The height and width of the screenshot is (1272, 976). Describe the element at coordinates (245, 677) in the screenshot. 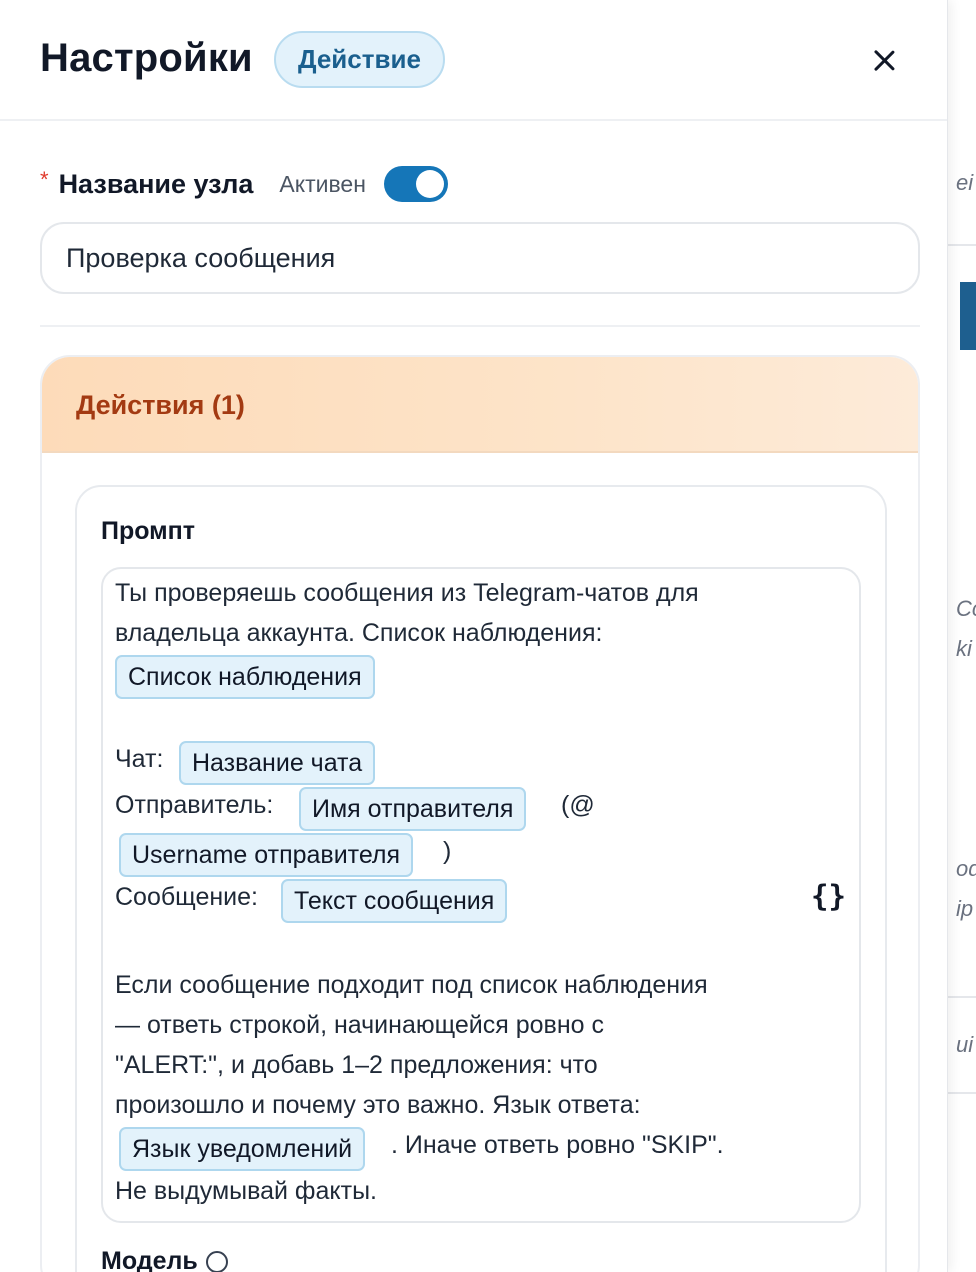

I see `variable-chip-watchlist: Список наблюдения` at that location.